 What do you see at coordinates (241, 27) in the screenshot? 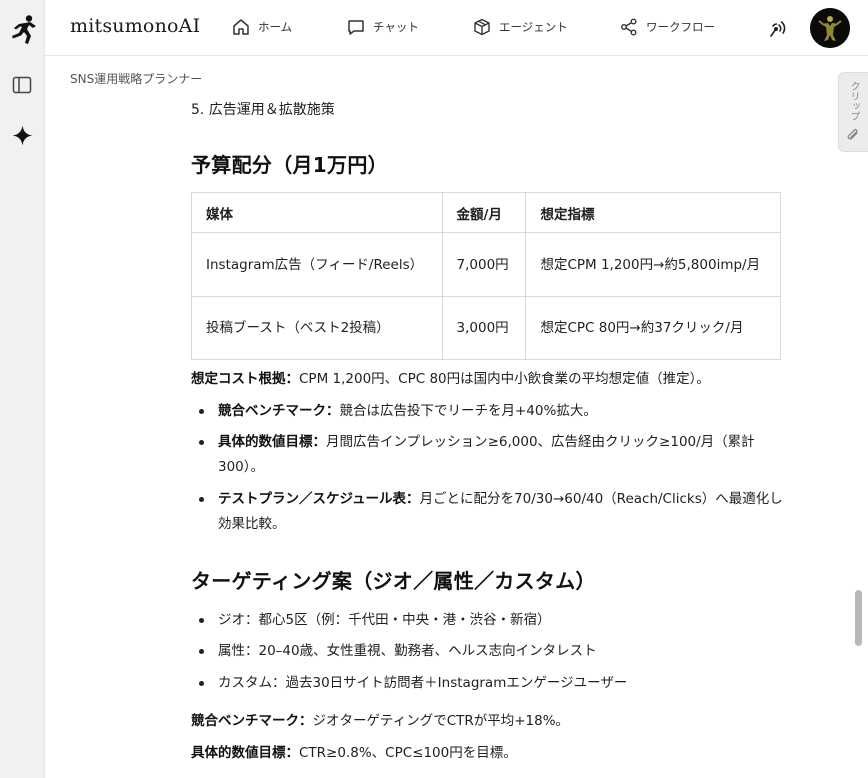
I see `home-icon` at bounding box center [241, 27].